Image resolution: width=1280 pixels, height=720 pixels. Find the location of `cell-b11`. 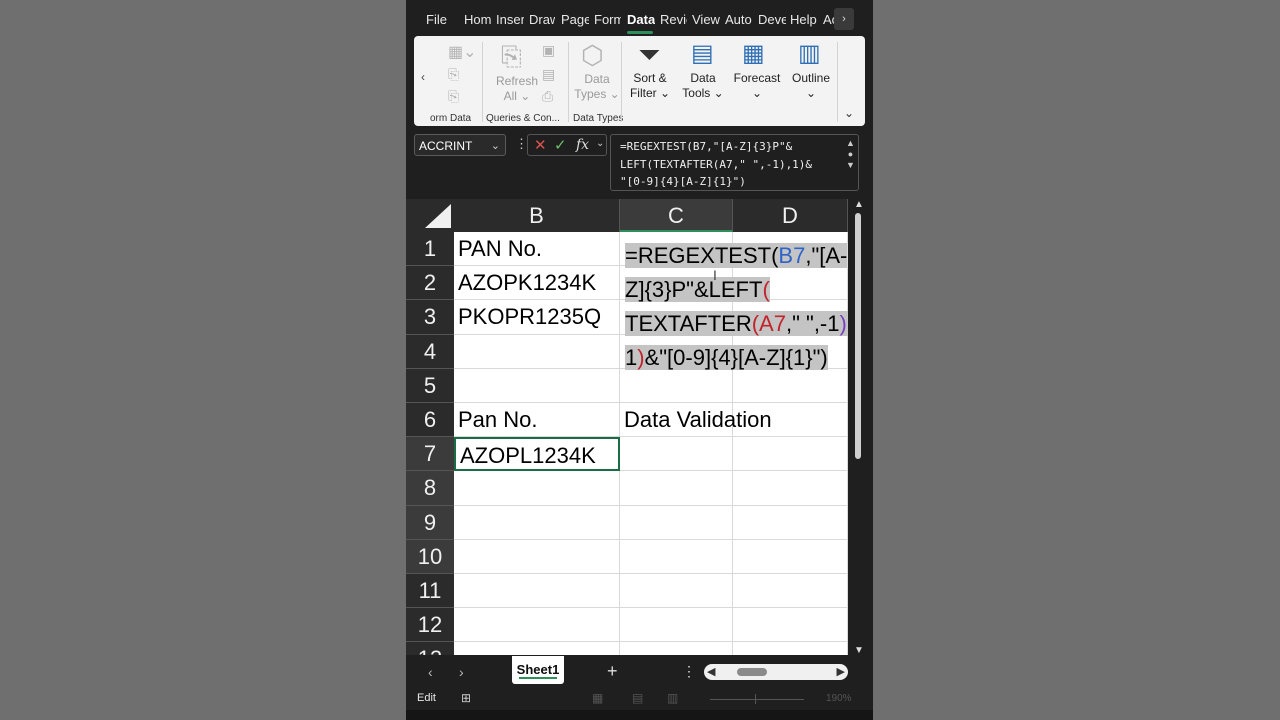

cell-b11 is located at coordinates (537, 591).